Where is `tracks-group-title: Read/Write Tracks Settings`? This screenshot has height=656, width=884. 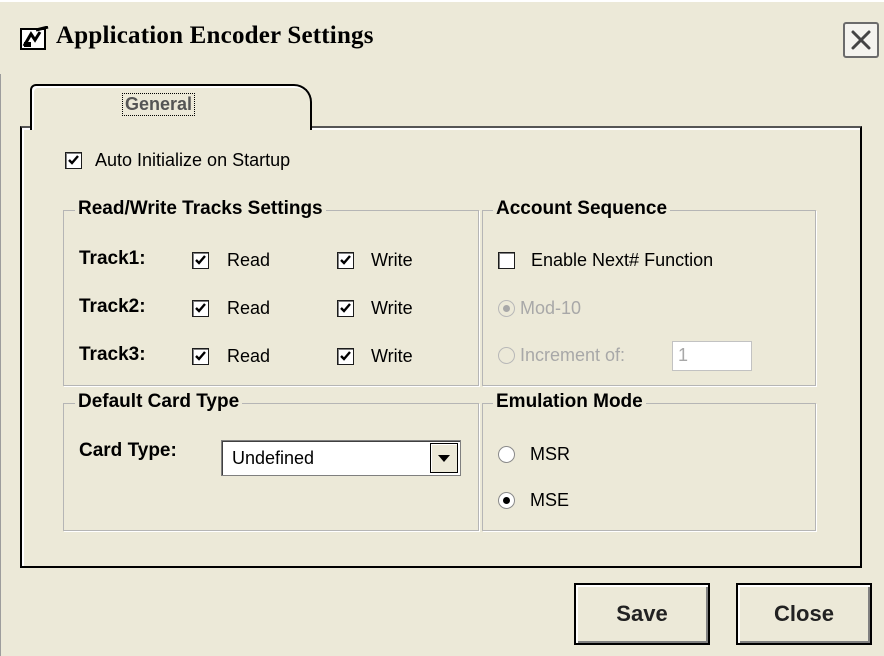
tracks-group-title: Read/Write Tracks Settings is located at coordinates (200, 209).